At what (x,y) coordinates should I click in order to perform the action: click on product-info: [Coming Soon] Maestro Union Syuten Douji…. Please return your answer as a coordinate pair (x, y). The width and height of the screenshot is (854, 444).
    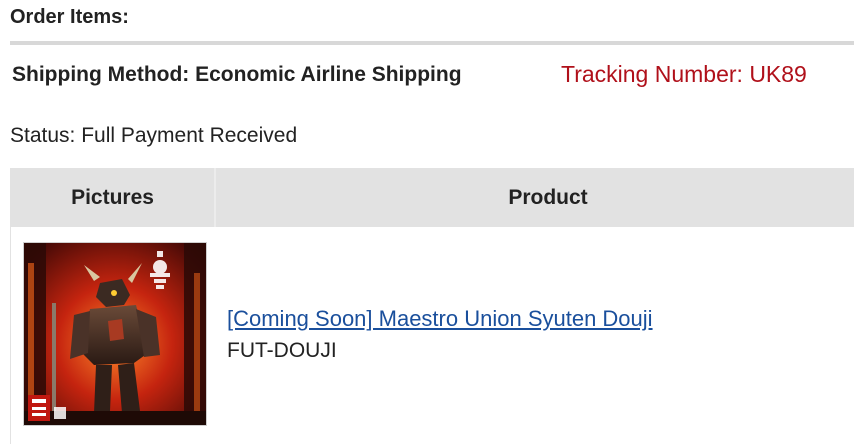
    Looking at the image, I should click on (440, 334).